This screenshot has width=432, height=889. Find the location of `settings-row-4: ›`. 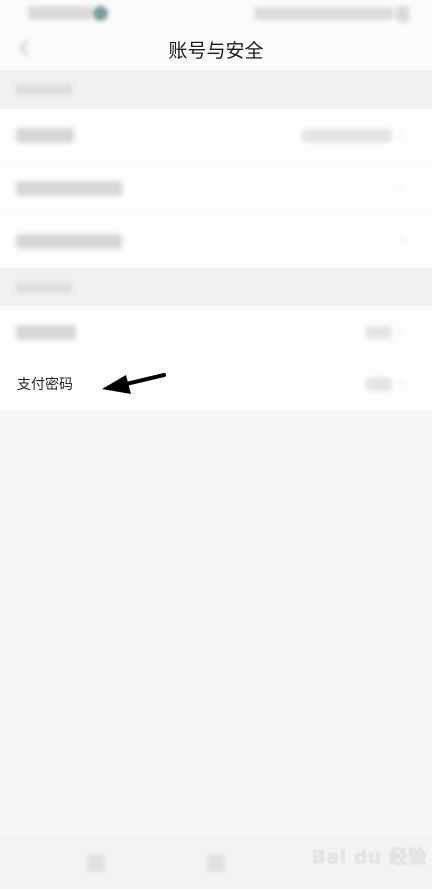

settings-row-4: › is located at coordinates (216, 332).